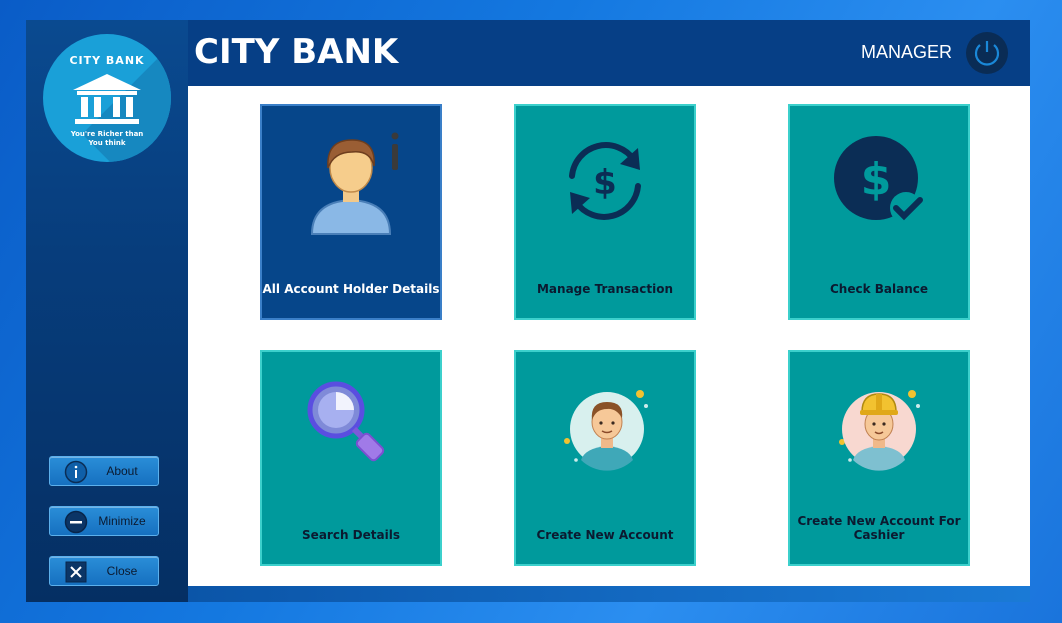  What do you see at coordinates (906, 52) in the screenshot?
I see `user-role: MANAGER` at bounding box center [906, 52].